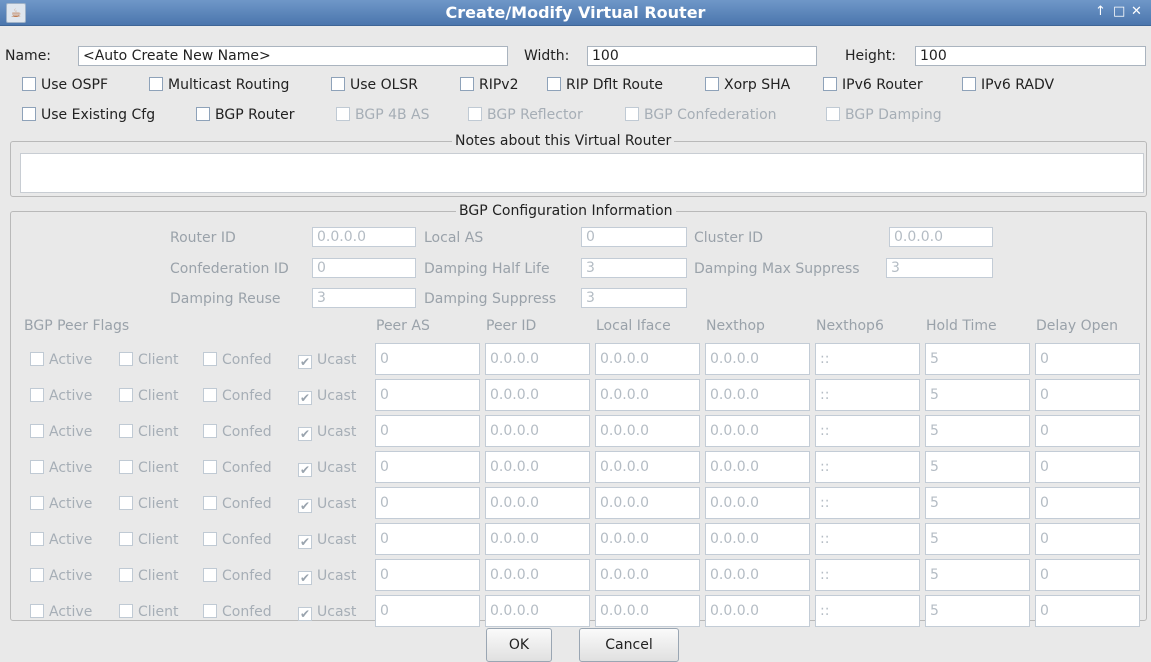  Describe the element at coordinates (245, 115) in the screenshot. I see `checkbox-bgp-router: BGP Router` at that location.